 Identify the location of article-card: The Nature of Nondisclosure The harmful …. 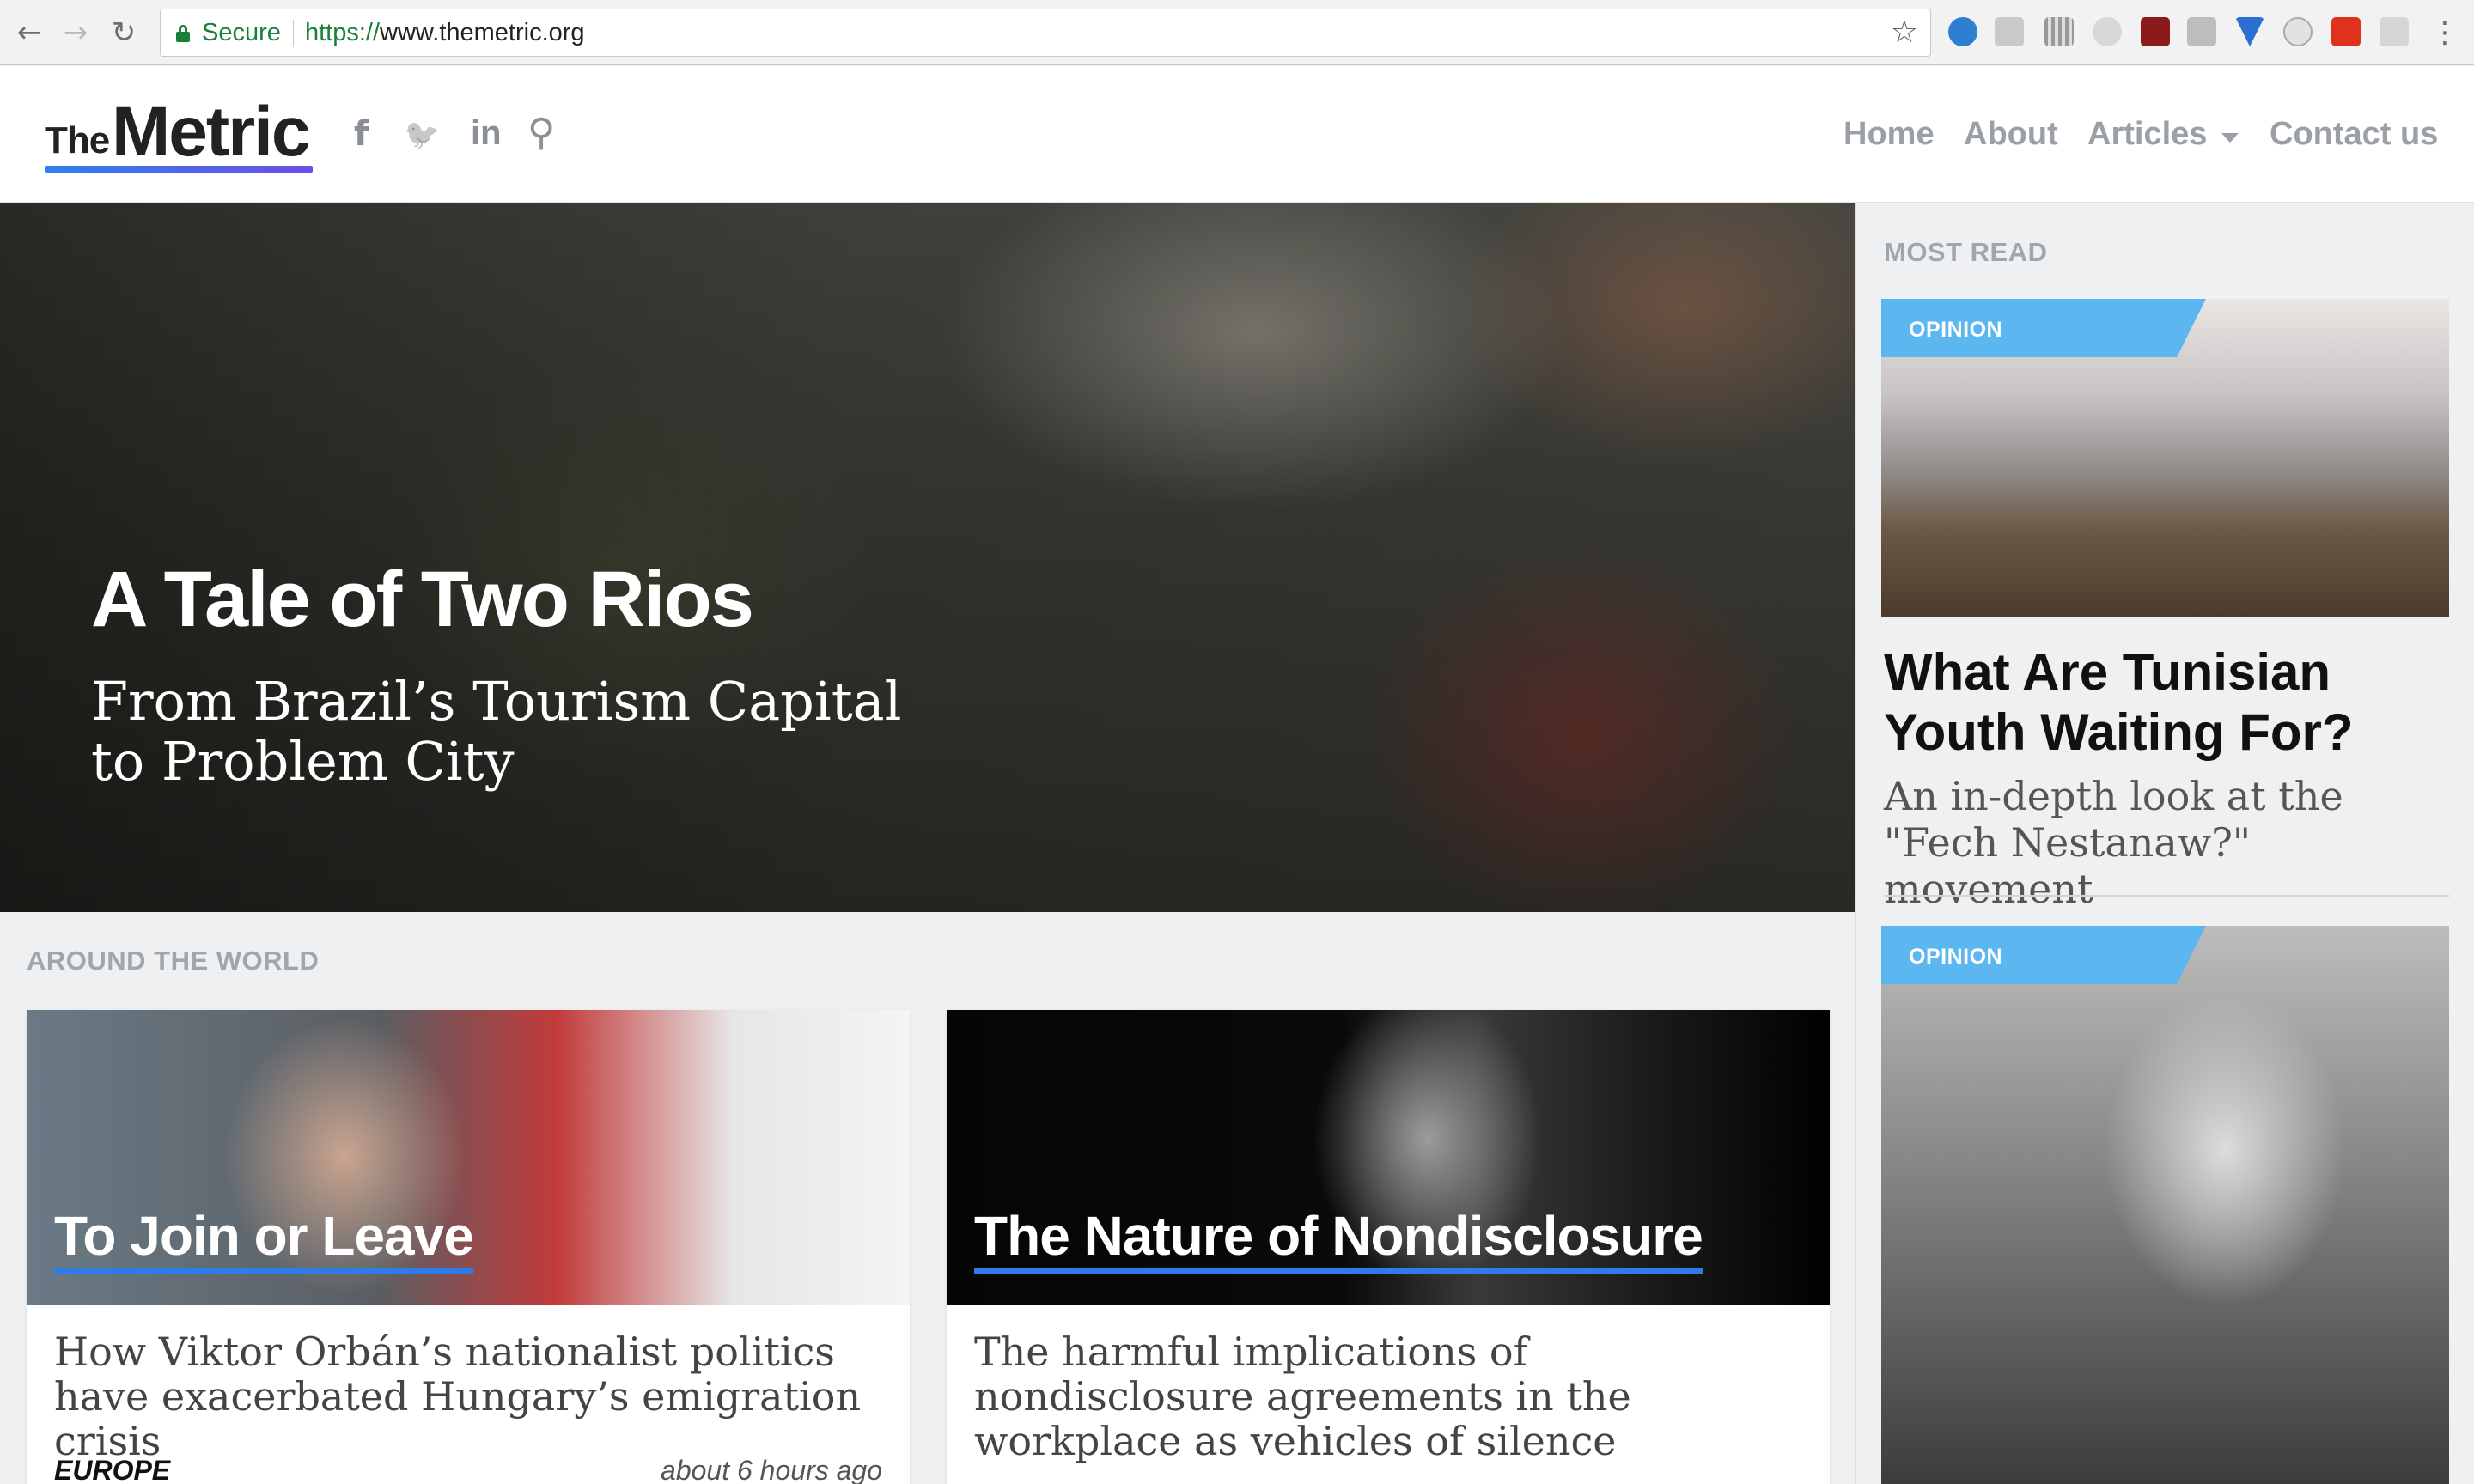
(1388, 1247).